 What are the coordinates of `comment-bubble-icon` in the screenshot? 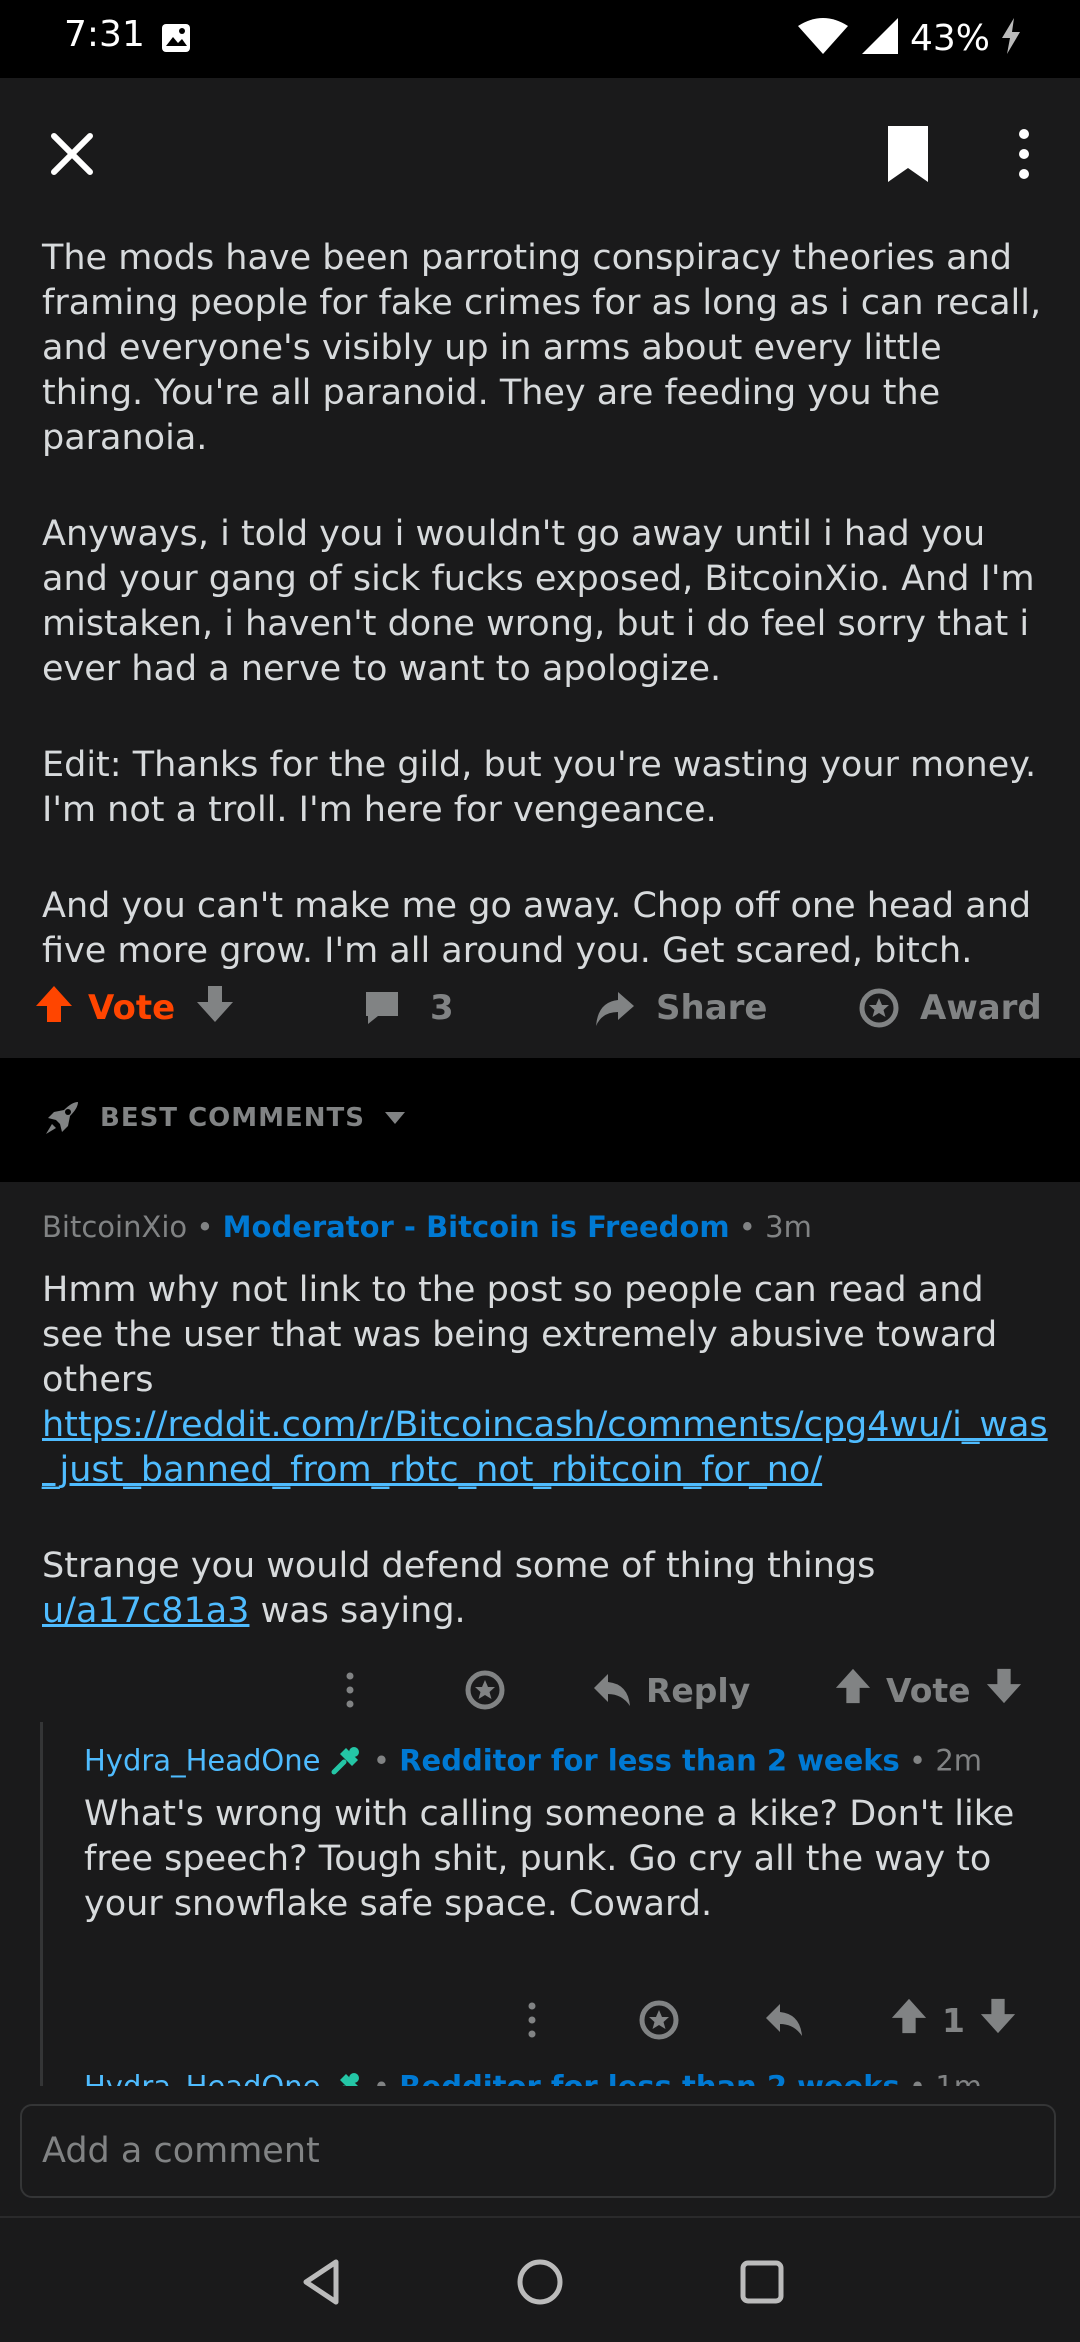 It's located at (382, 1008).